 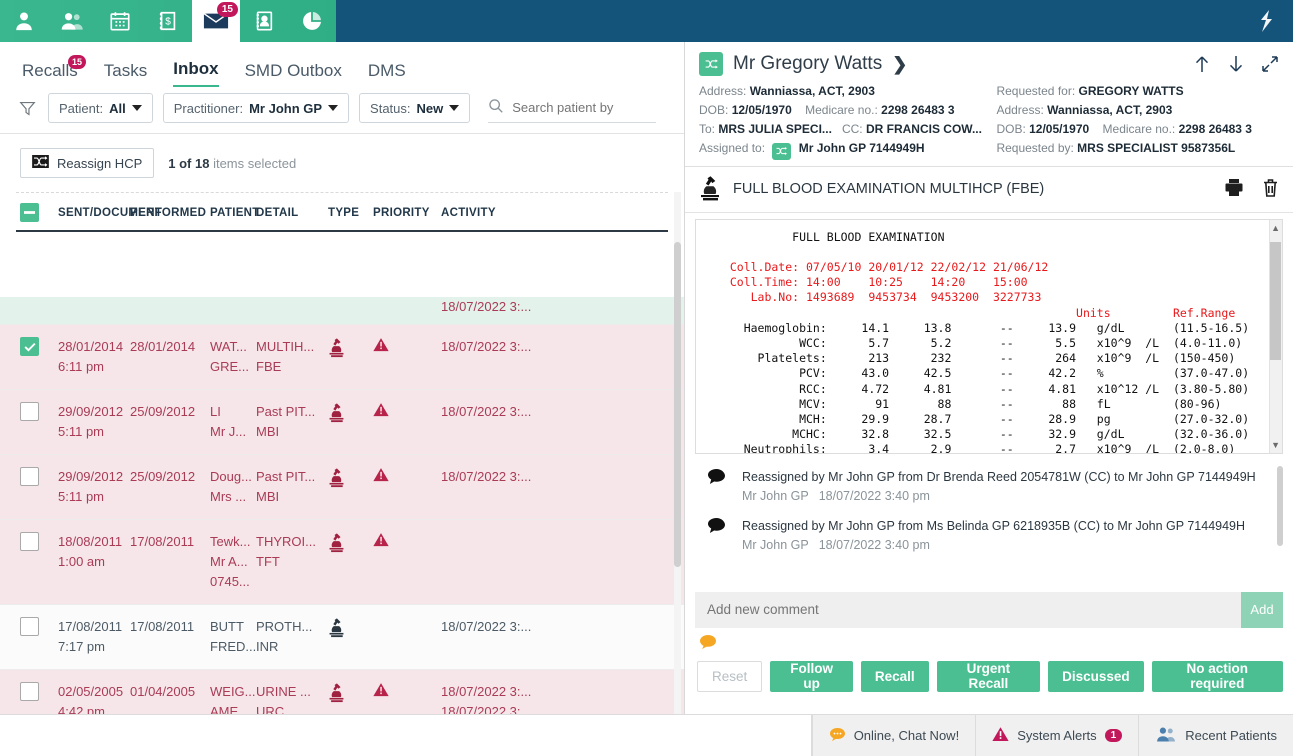 What do you see at coordinates (189, 163) in the screenshot?
I see `selection-count-value: 1 of 18` at bounding box center [189, 163].